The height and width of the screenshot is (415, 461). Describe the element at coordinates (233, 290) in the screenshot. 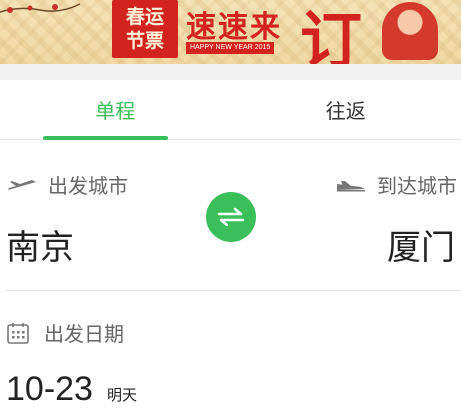

I see `section-divider` at that location.